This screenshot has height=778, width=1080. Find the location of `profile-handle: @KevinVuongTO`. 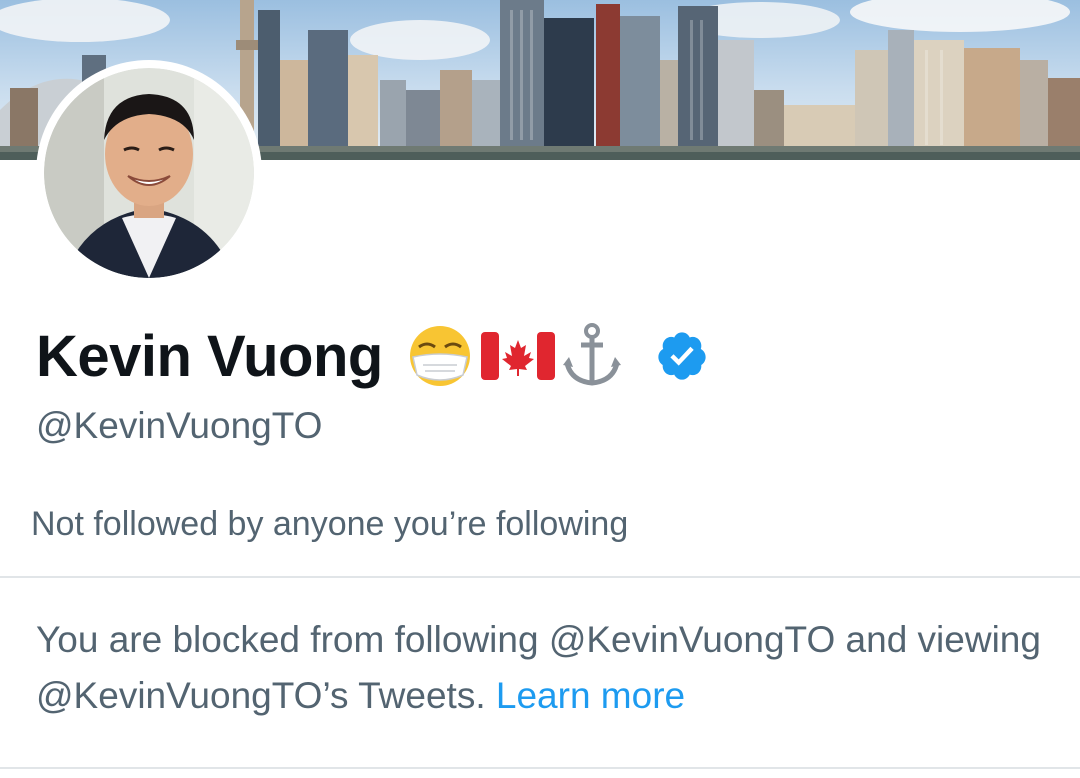

profile-handle: @KevinVuongTO is located at coordinates (179, 425).